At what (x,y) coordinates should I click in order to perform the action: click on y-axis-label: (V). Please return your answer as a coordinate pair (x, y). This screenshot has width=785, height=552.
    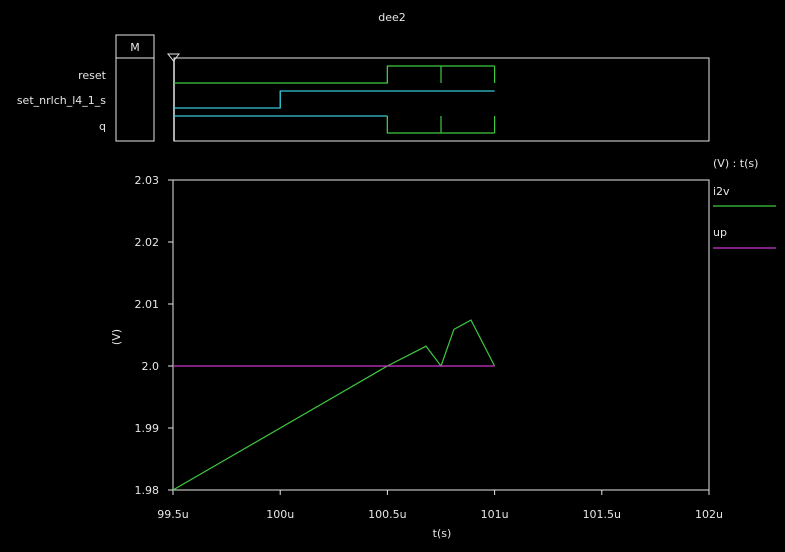
    Looking at the image, I should click on (116, 337).